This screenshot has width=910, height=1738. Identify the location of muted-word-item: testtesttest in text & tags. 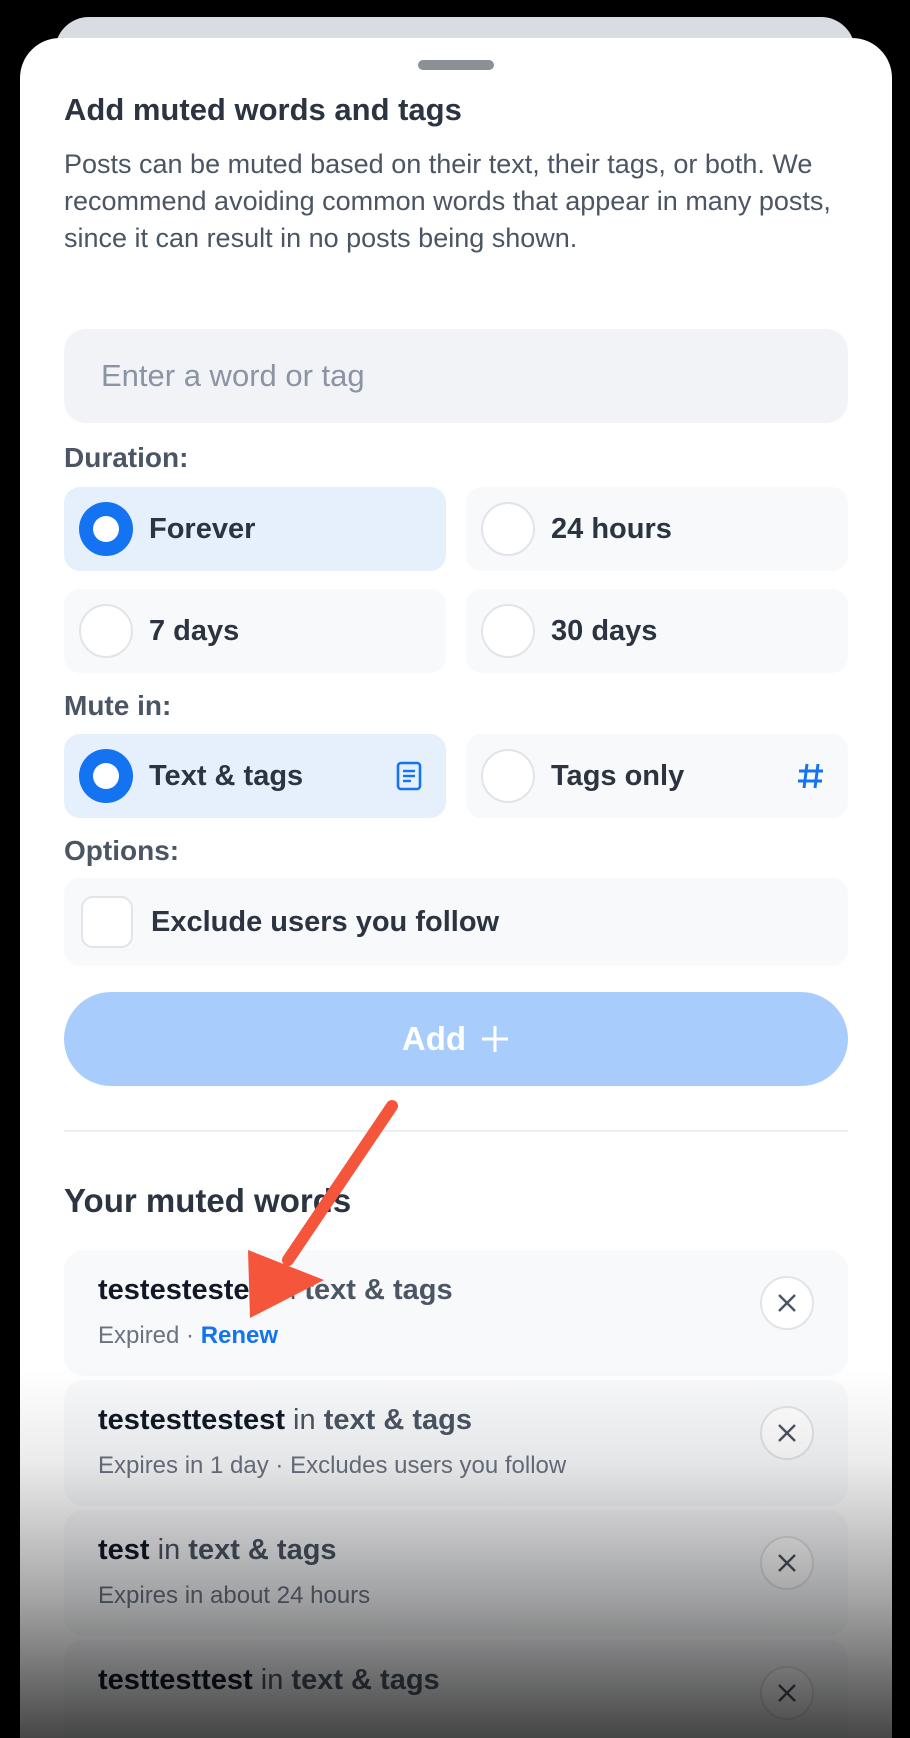
(456, 1689).